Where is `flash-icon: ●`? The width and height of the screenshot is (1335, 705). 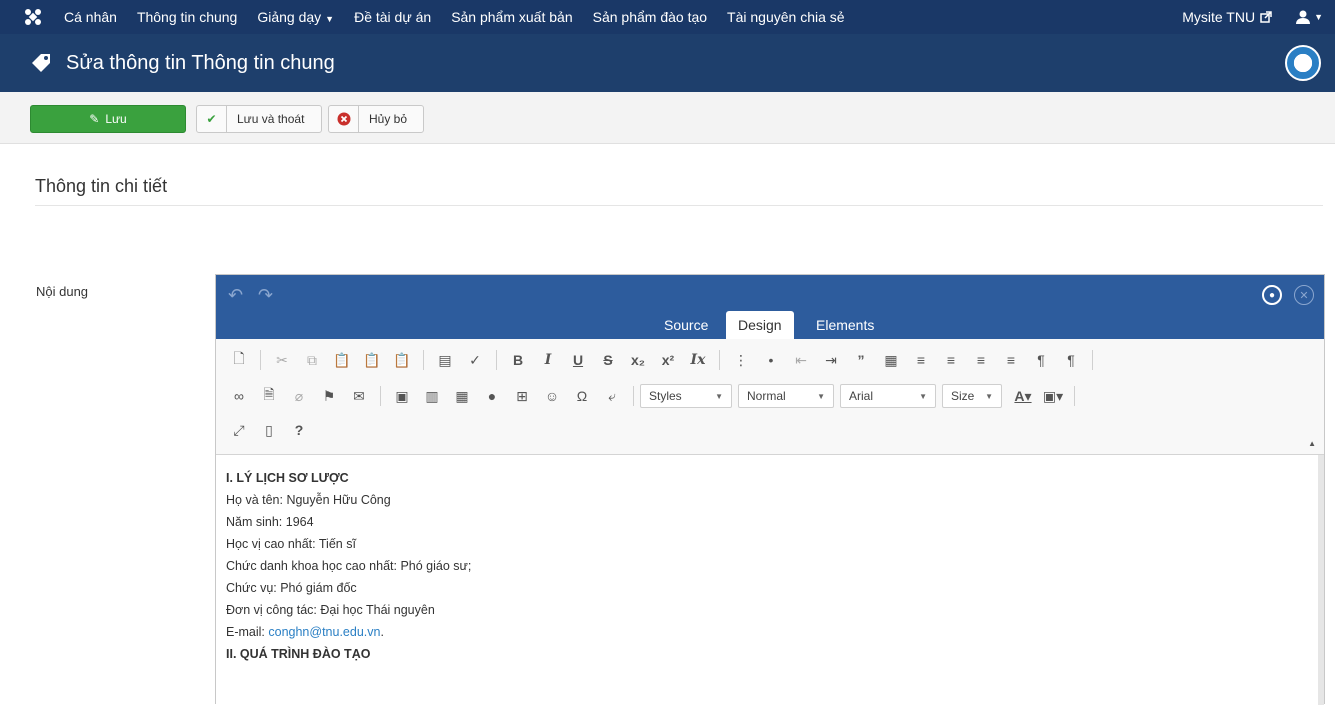 flash-icon: ● is located at coordinates (492, 396).